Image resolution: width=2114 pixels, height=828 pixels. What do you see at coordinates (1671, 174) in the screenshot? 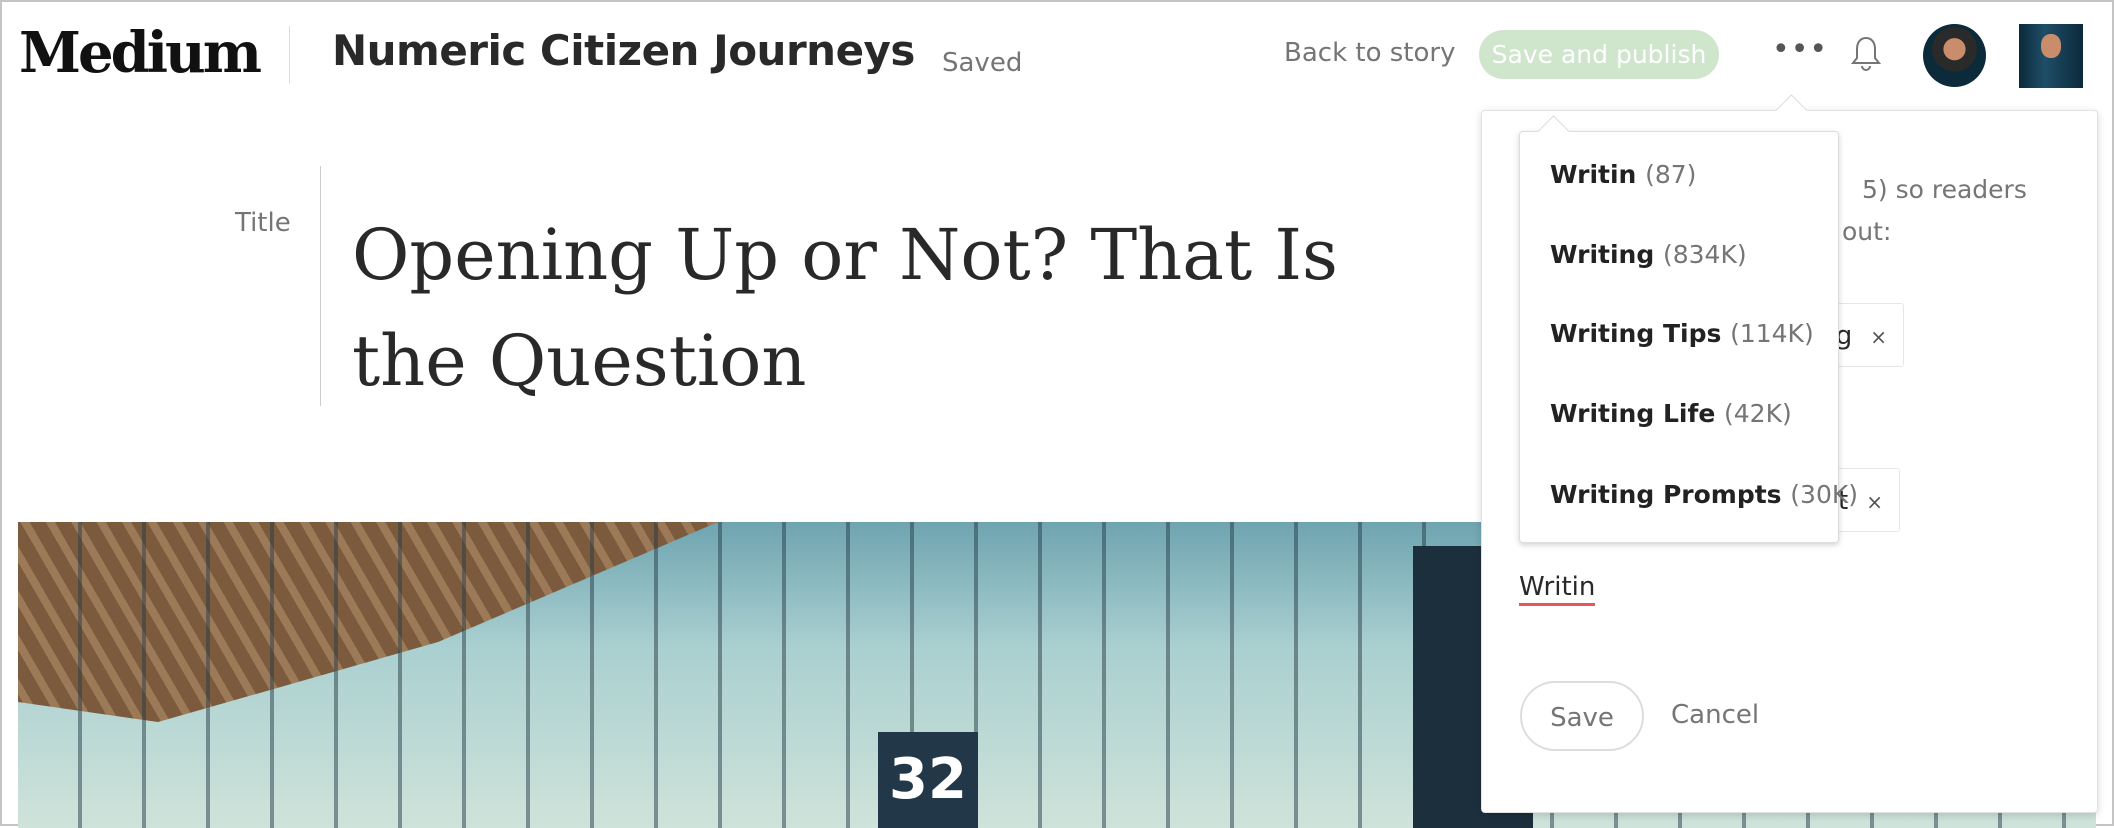
I see `suggestion-count: (87)` at bounding box center [1671, 174].